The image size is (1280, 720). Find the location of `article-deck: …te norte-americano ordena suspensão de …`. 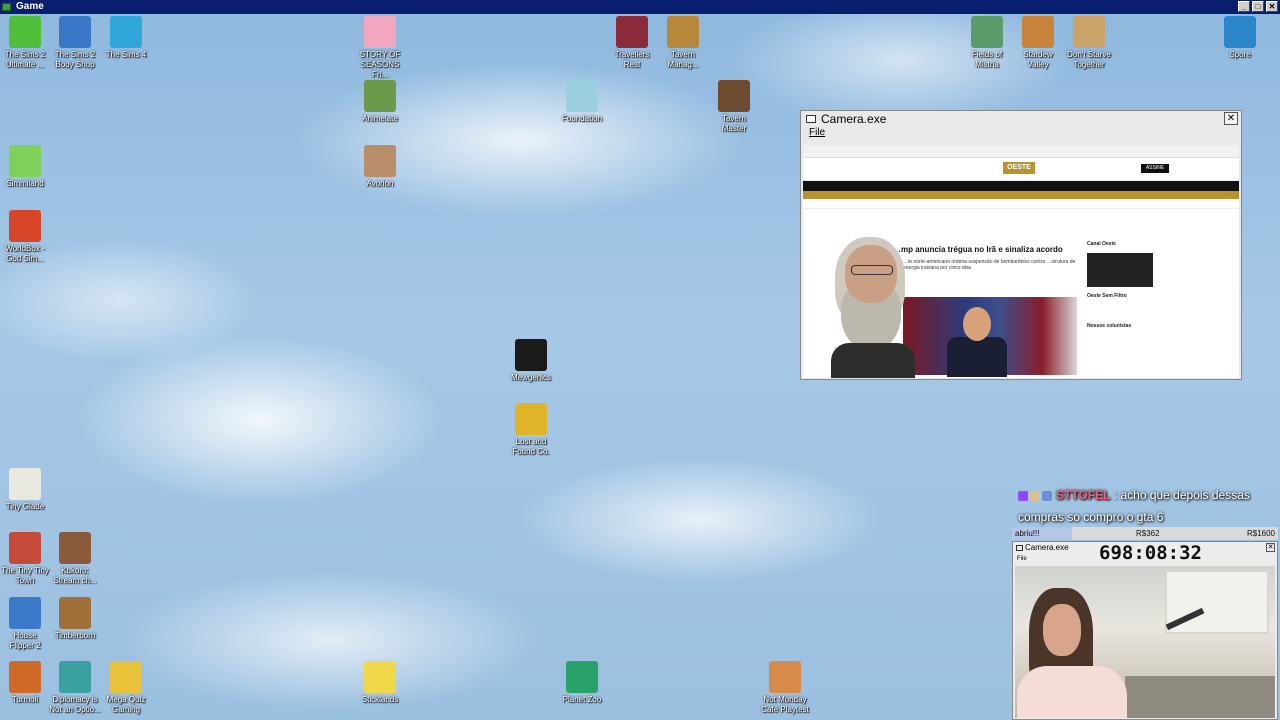

article-deck: …te norte-americano ordena suspensão de … is located at coordinates (989, 265).